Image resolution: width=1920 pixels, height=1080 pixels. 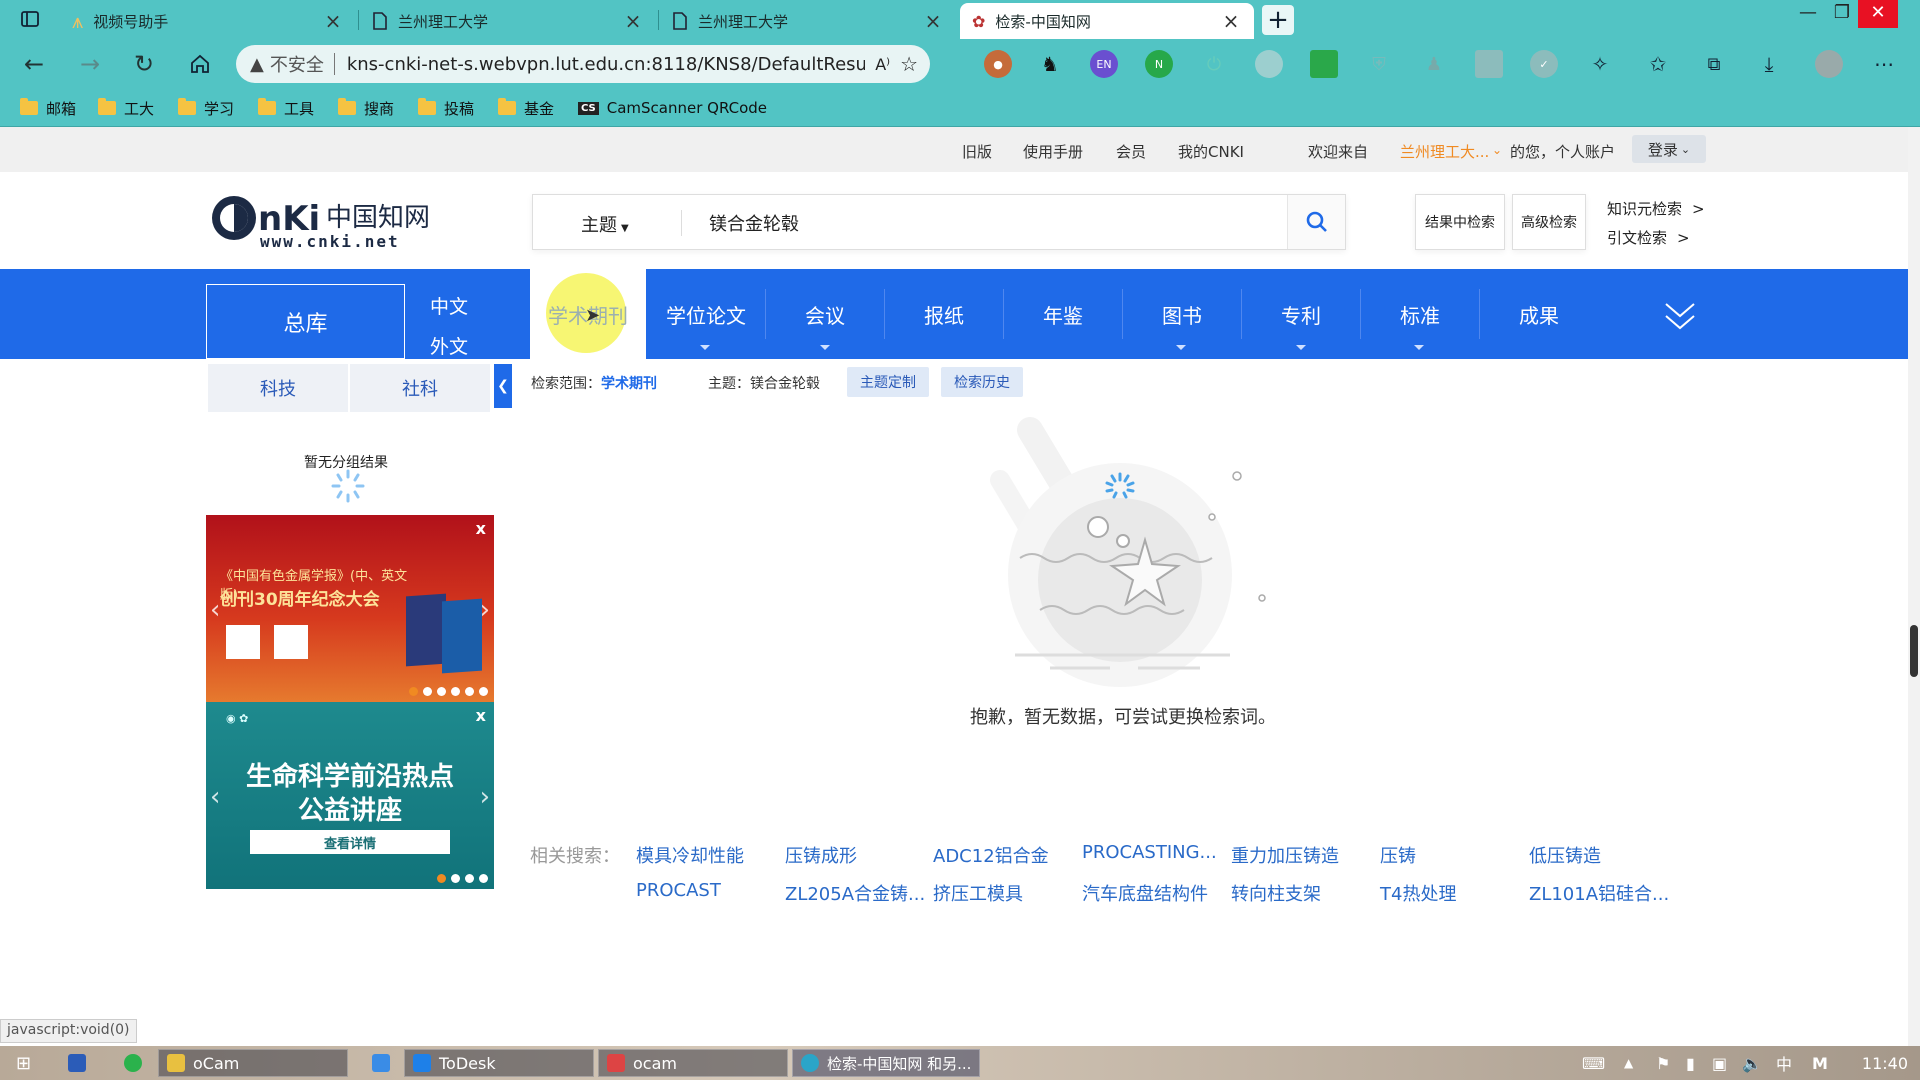 What do you see at coordinates (499, 1063) in the screenshot?
I see `taskbar-app: ToDesk` at bounding box center [499, 1063].